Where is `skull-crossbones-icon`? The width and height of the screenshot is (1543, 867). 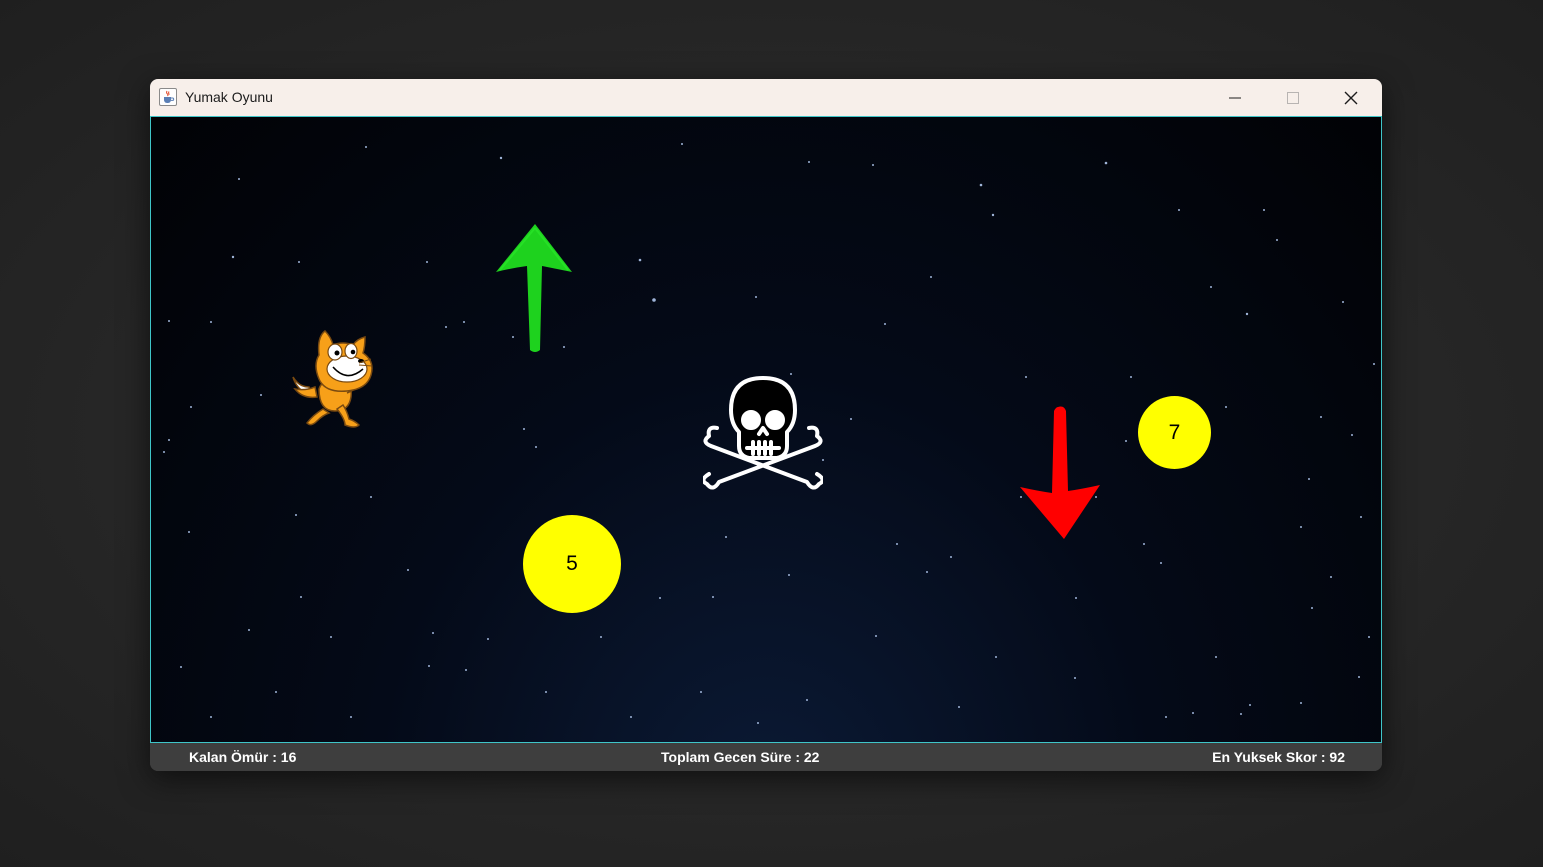 skull-crossbones-icon is located at coordinates (763, 433).